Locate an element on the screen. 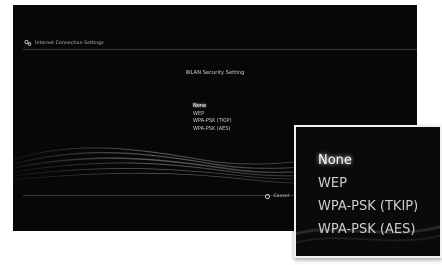 The image size is (442, 265). security-options-list: None WEP WPA-PSK (TKIP) WPA-PSK (AES) is located at coordinates (212, 118).